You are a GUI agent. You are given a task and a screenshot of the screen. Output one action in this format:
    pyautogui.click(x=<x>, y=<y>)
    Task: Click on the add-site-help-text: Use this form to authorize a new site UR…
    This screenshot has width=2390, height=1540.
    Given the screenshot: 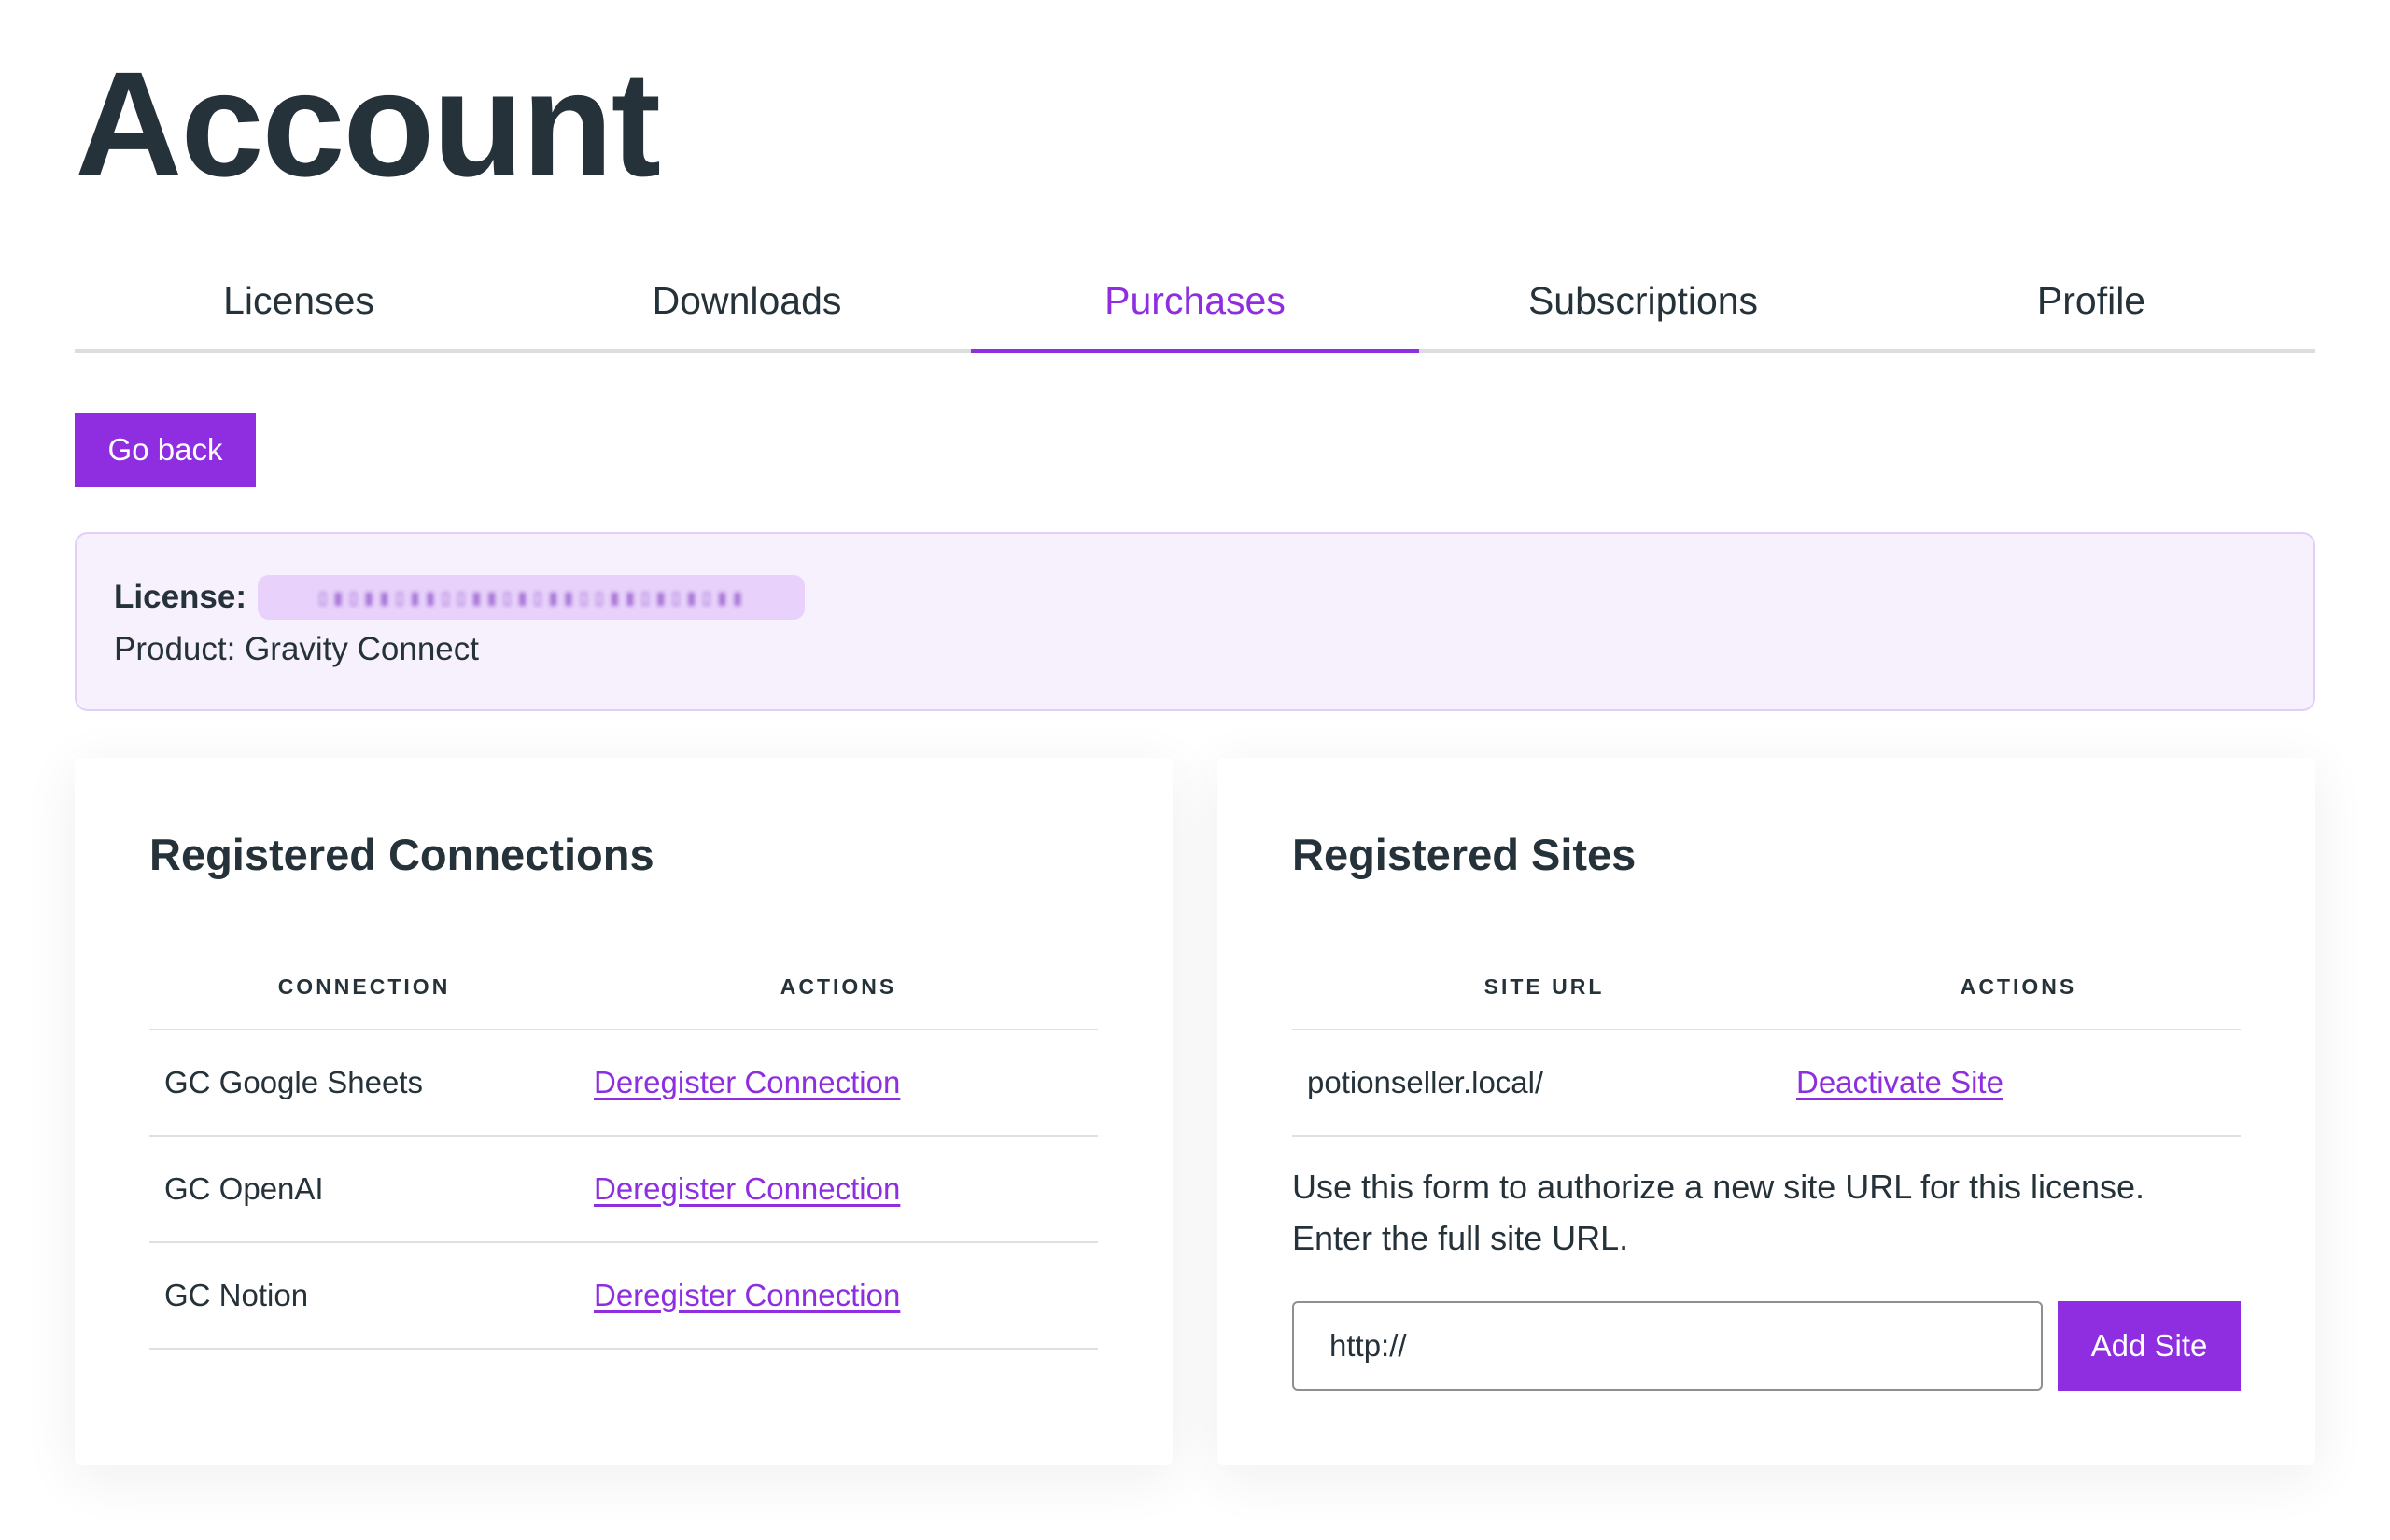 What is the action you would take?
    pyautogui.click(x=1766, y=1212)
    